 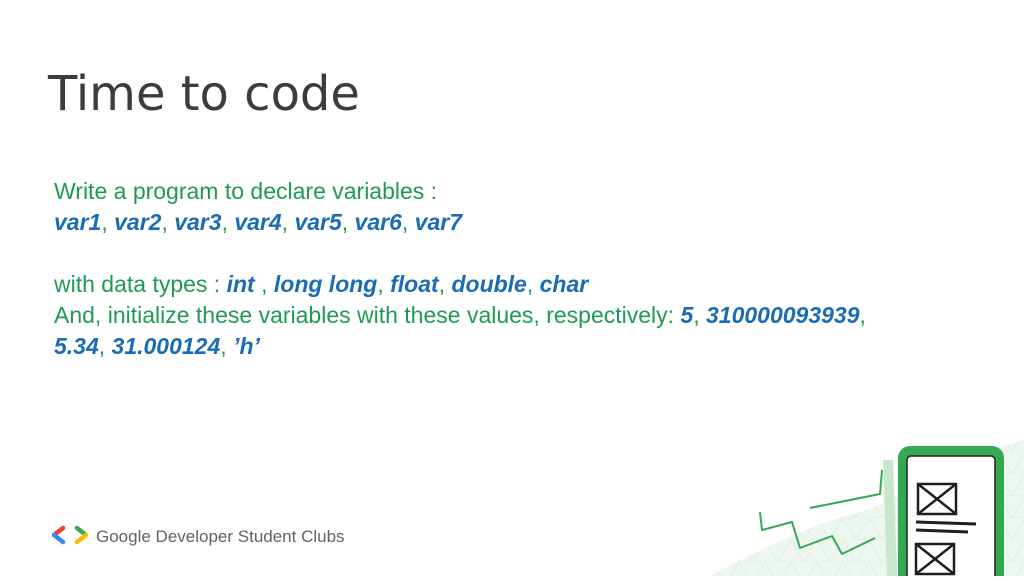 I want to click on variable-name: var4, so click(x=258, y=222).